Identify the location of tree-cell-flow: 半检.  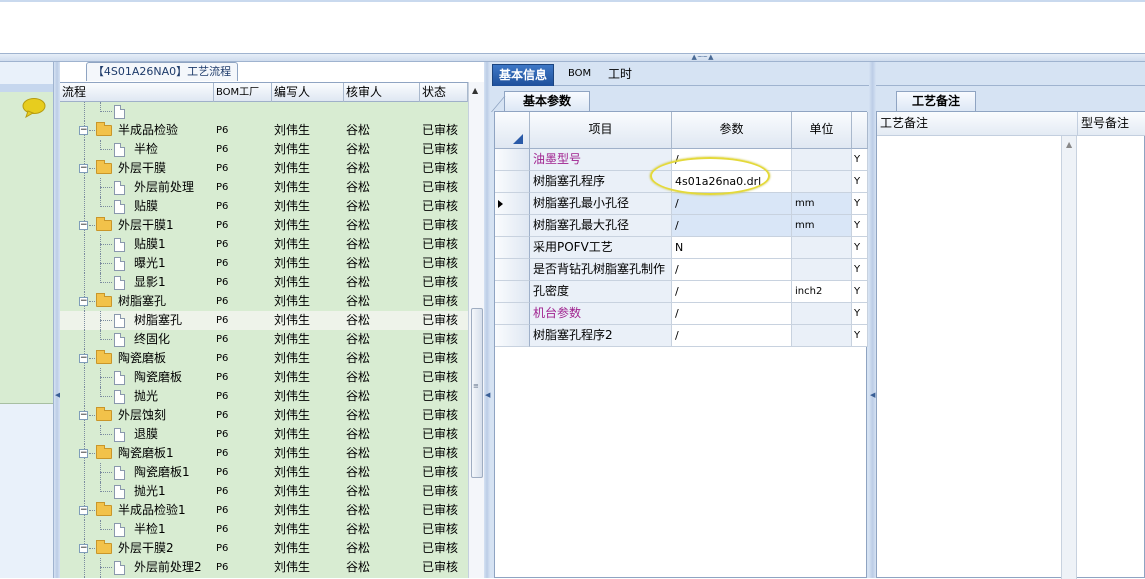
(137, 149).